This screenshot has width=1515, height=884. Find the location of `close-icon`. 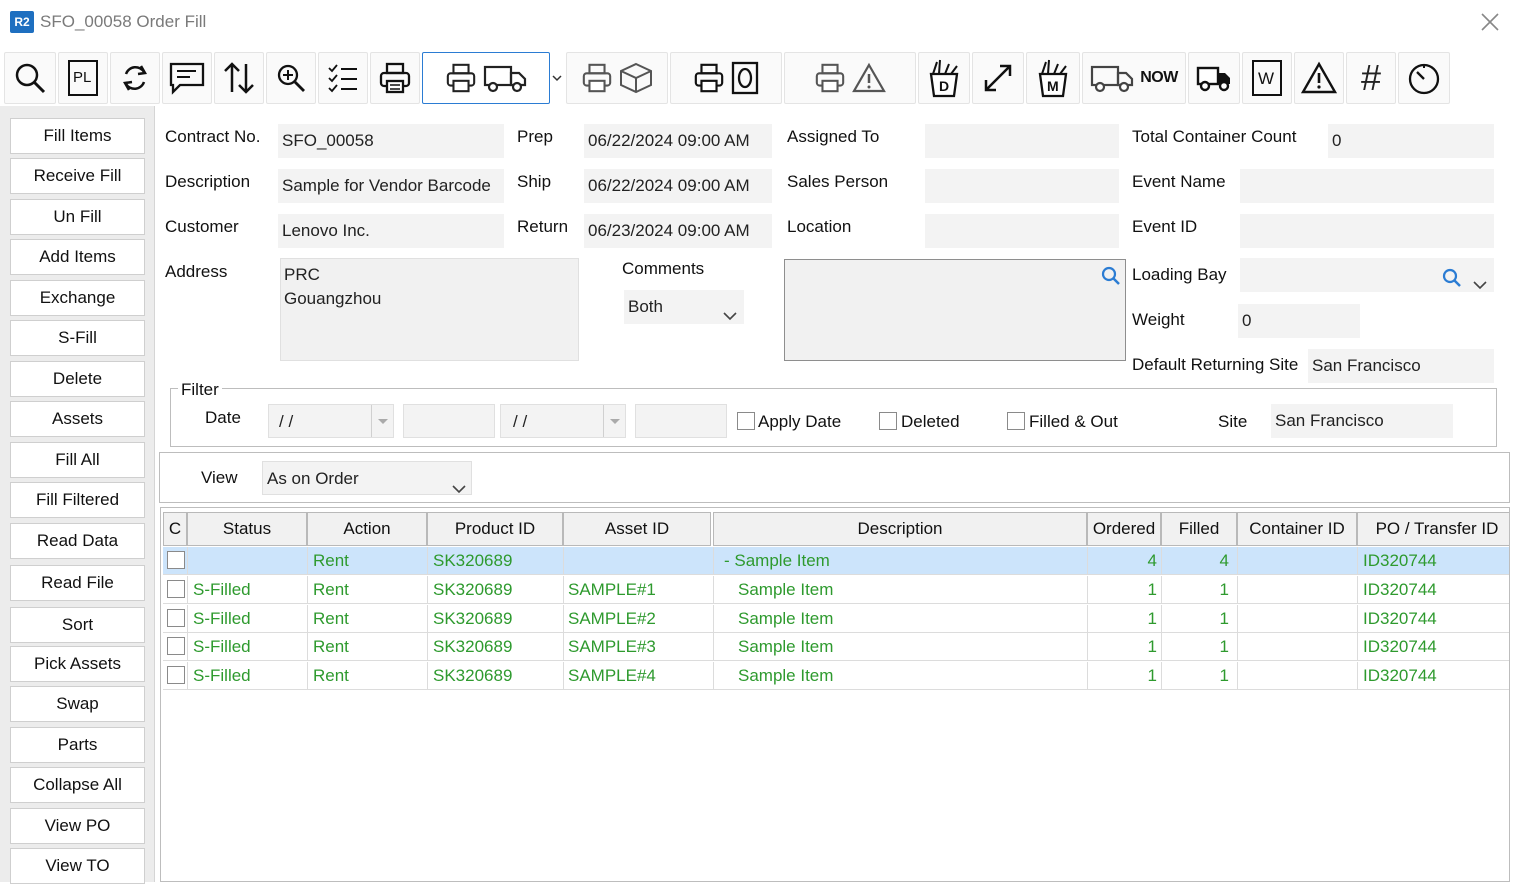

close-icon is located at coordinates (1490, 22).